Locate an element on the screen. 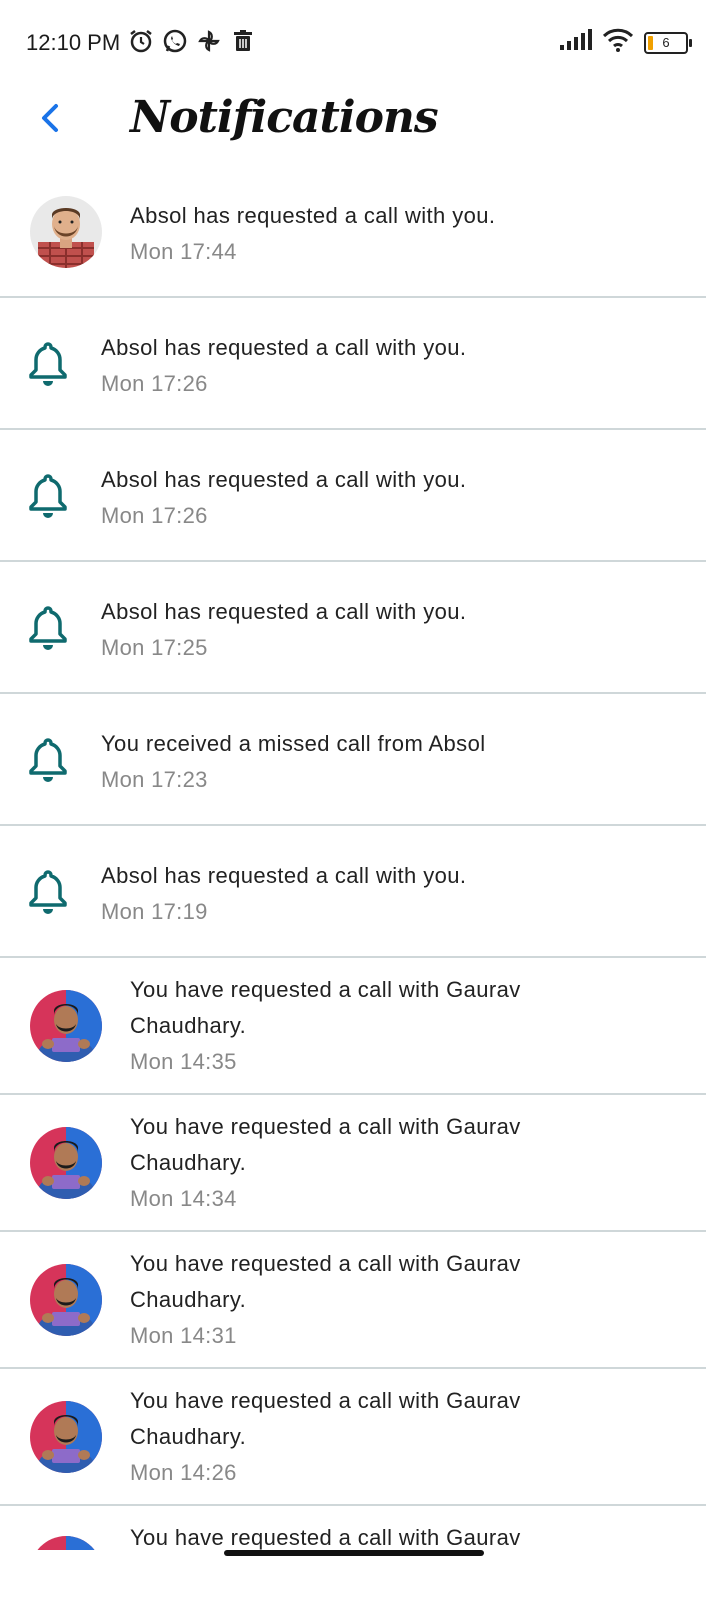 Image resolution: width=720 pixels, height=1600 pixels. back-button is located at coordinates (52, 118).